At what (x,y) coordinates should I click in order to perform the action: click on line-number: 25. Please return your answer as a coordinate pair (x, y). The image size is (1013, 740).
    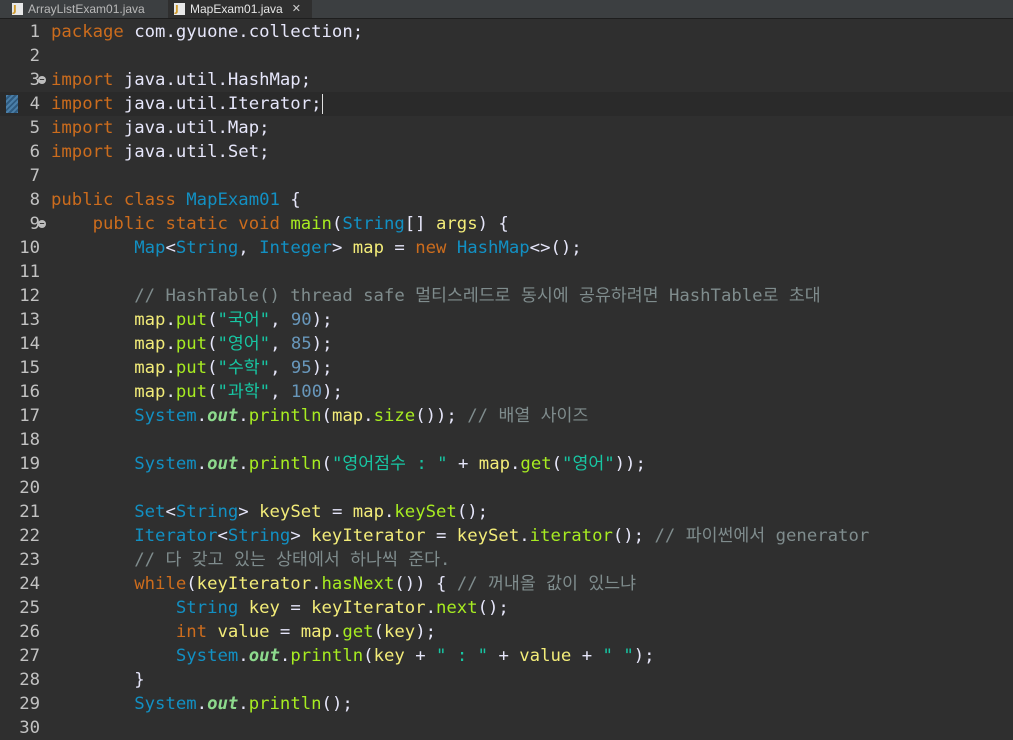
    Looking at the image, I should click on (29, 608).